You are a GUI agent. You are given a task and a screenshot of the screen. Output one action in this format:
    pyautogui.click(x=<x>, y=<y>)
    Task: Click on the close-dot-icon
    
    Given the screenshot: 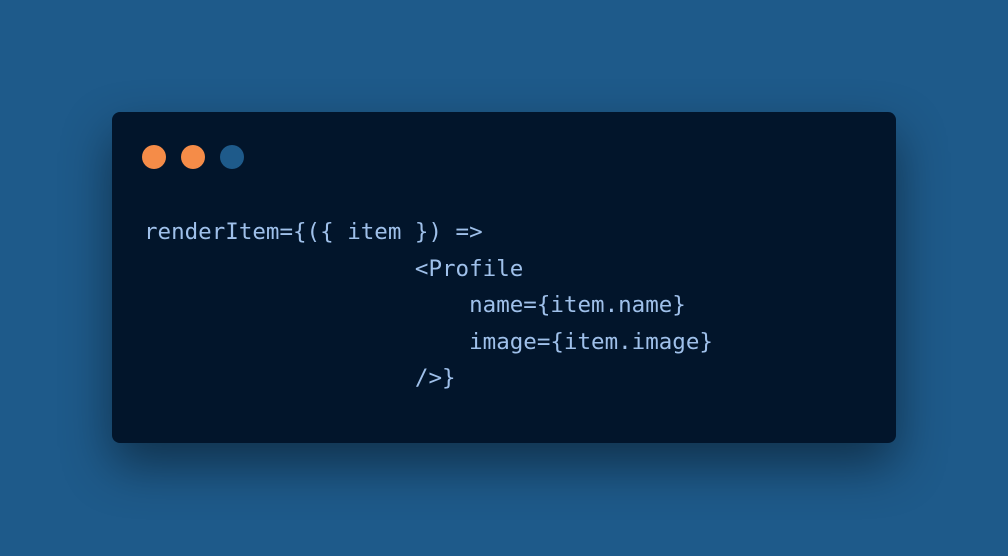 What is the action you would take?
    pyautogui.click(x=154, y=157)
    